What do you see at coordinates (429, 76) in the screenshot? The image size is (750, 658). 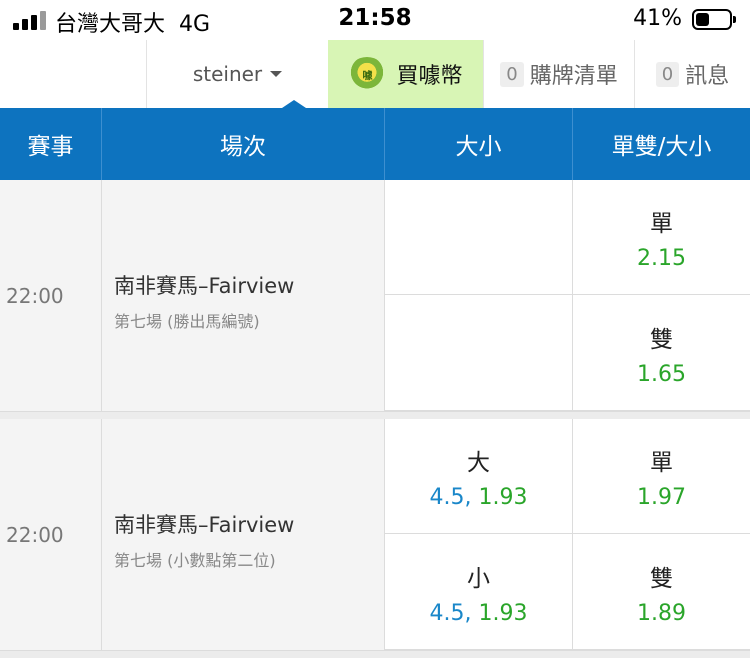 I see `buy-coin-label: 買噱幣` at bounding box center [429, 76].